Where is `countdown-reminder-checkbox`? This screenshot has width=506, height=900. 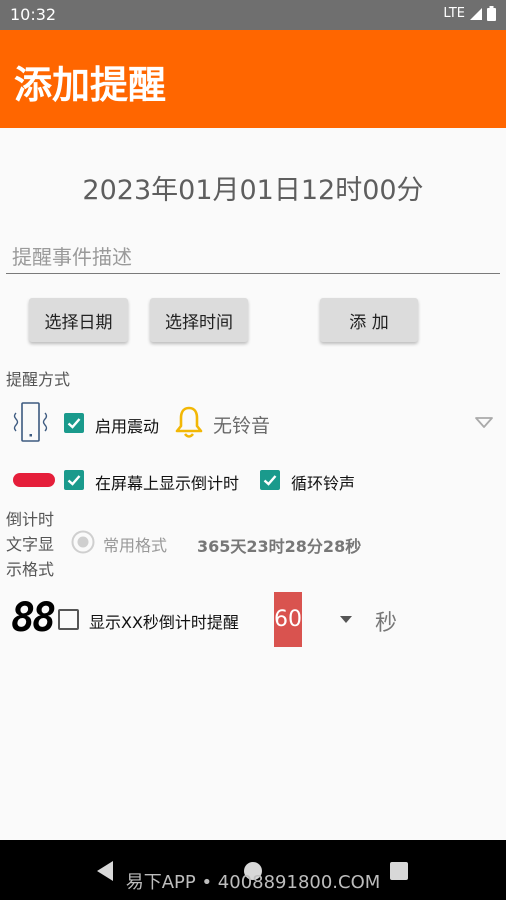 countdown-reminder-checkbox is located at coordinates (68, 619).